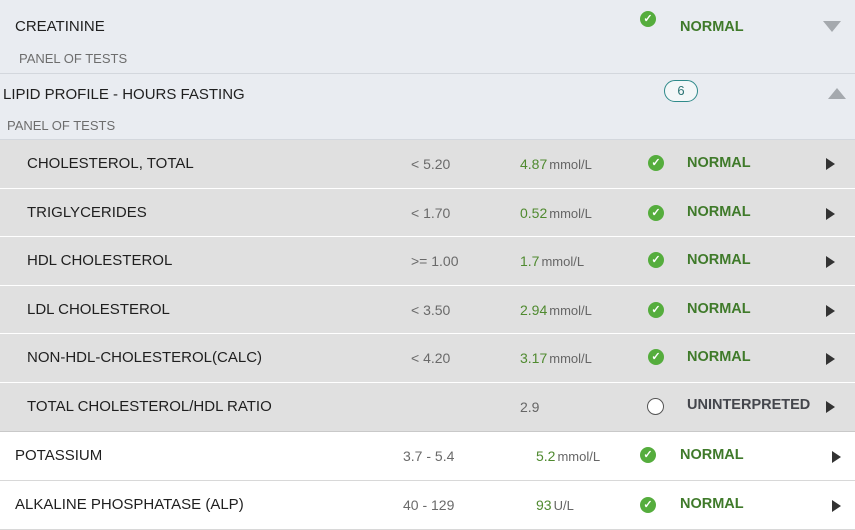 Image resolution: width=855 pixels, height=530 pixels. I want to click on collapse-triangle-icon, so click(837, 93).